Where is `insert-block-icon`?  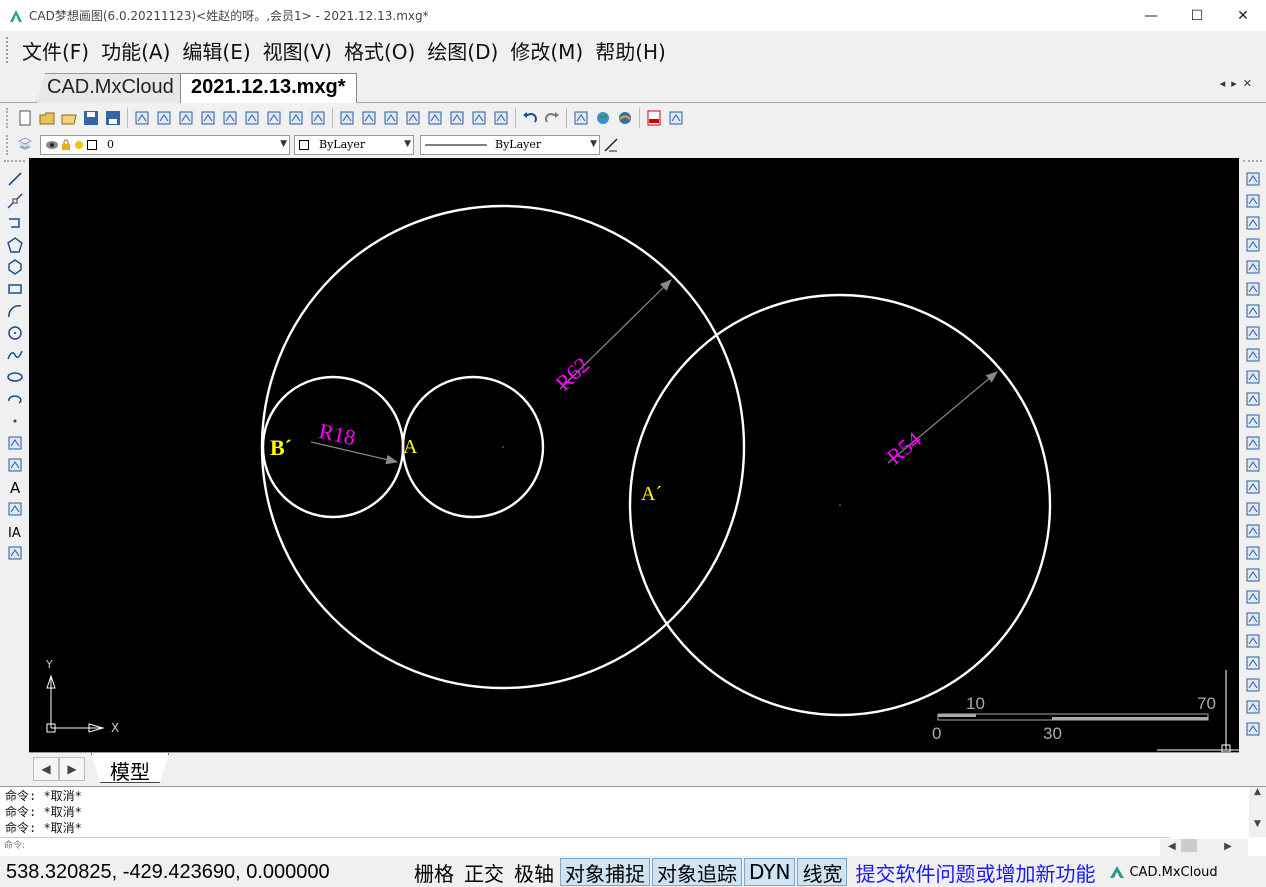
insert-block-icon is located at coordinates (15, 443).